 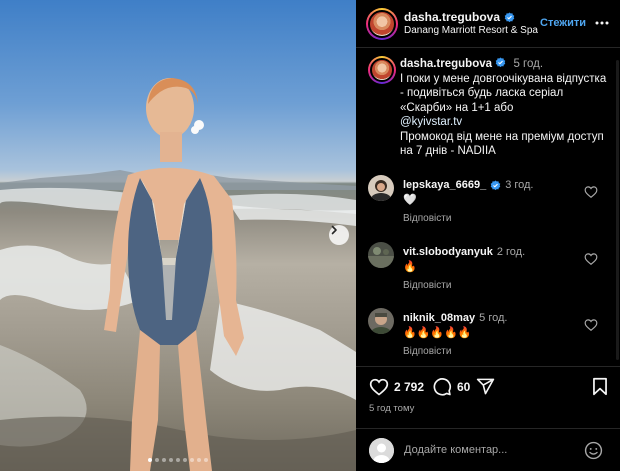 I want to click on comment-item: lepskaya_6669_ 3 год. 🤍 Відповісти, so click(x=488, y=205).